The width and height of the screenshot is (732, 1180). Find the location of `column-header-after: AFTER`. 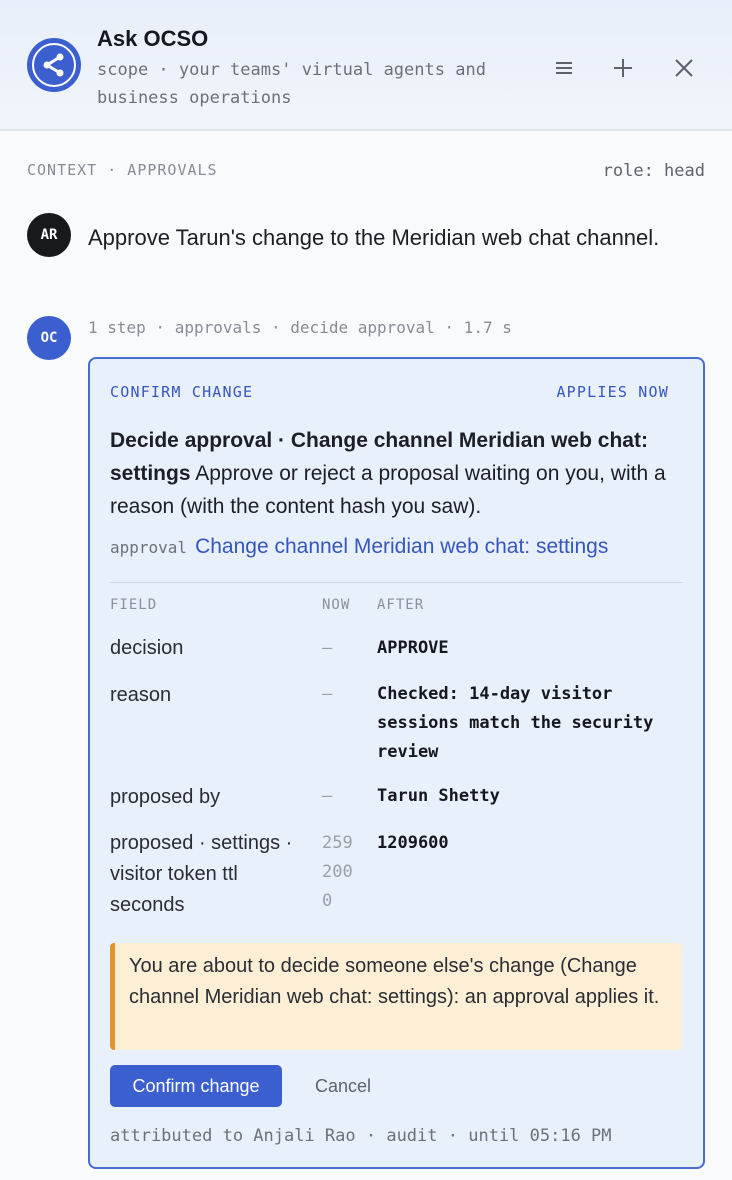

column-header-after: AFTER is located at coordinates (401, 605).